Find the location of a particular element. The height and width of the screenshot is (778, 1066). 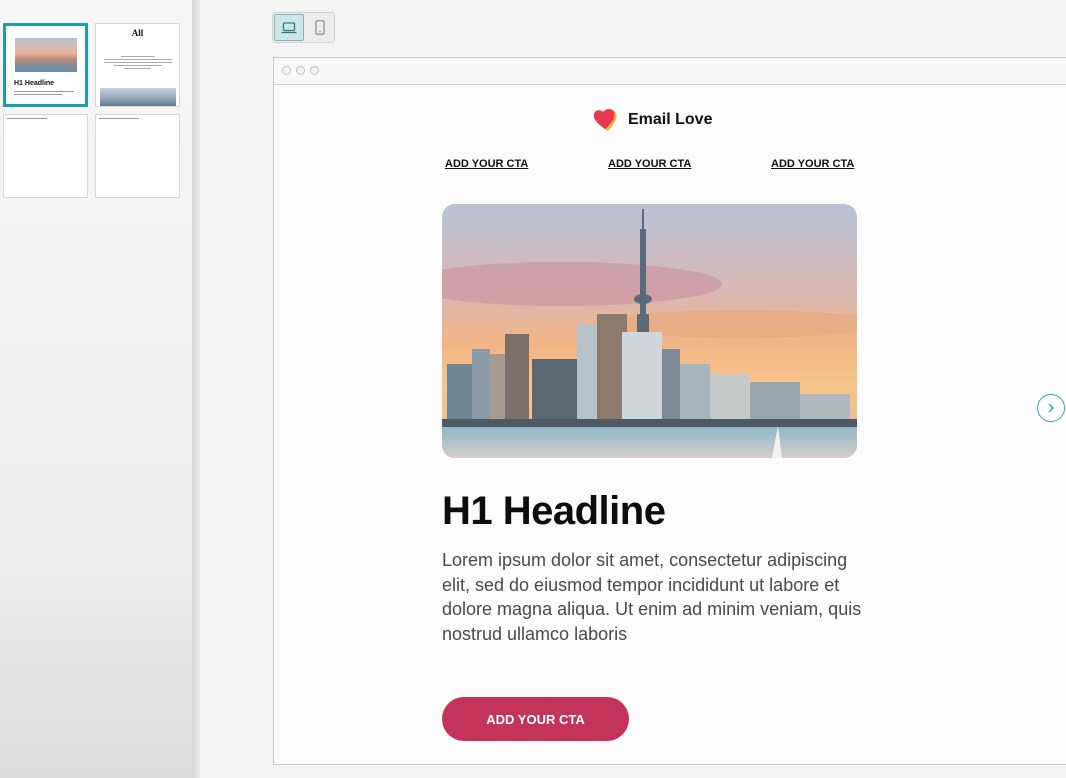

email-headline: H1 Headline is located at coordinates (554, 511).